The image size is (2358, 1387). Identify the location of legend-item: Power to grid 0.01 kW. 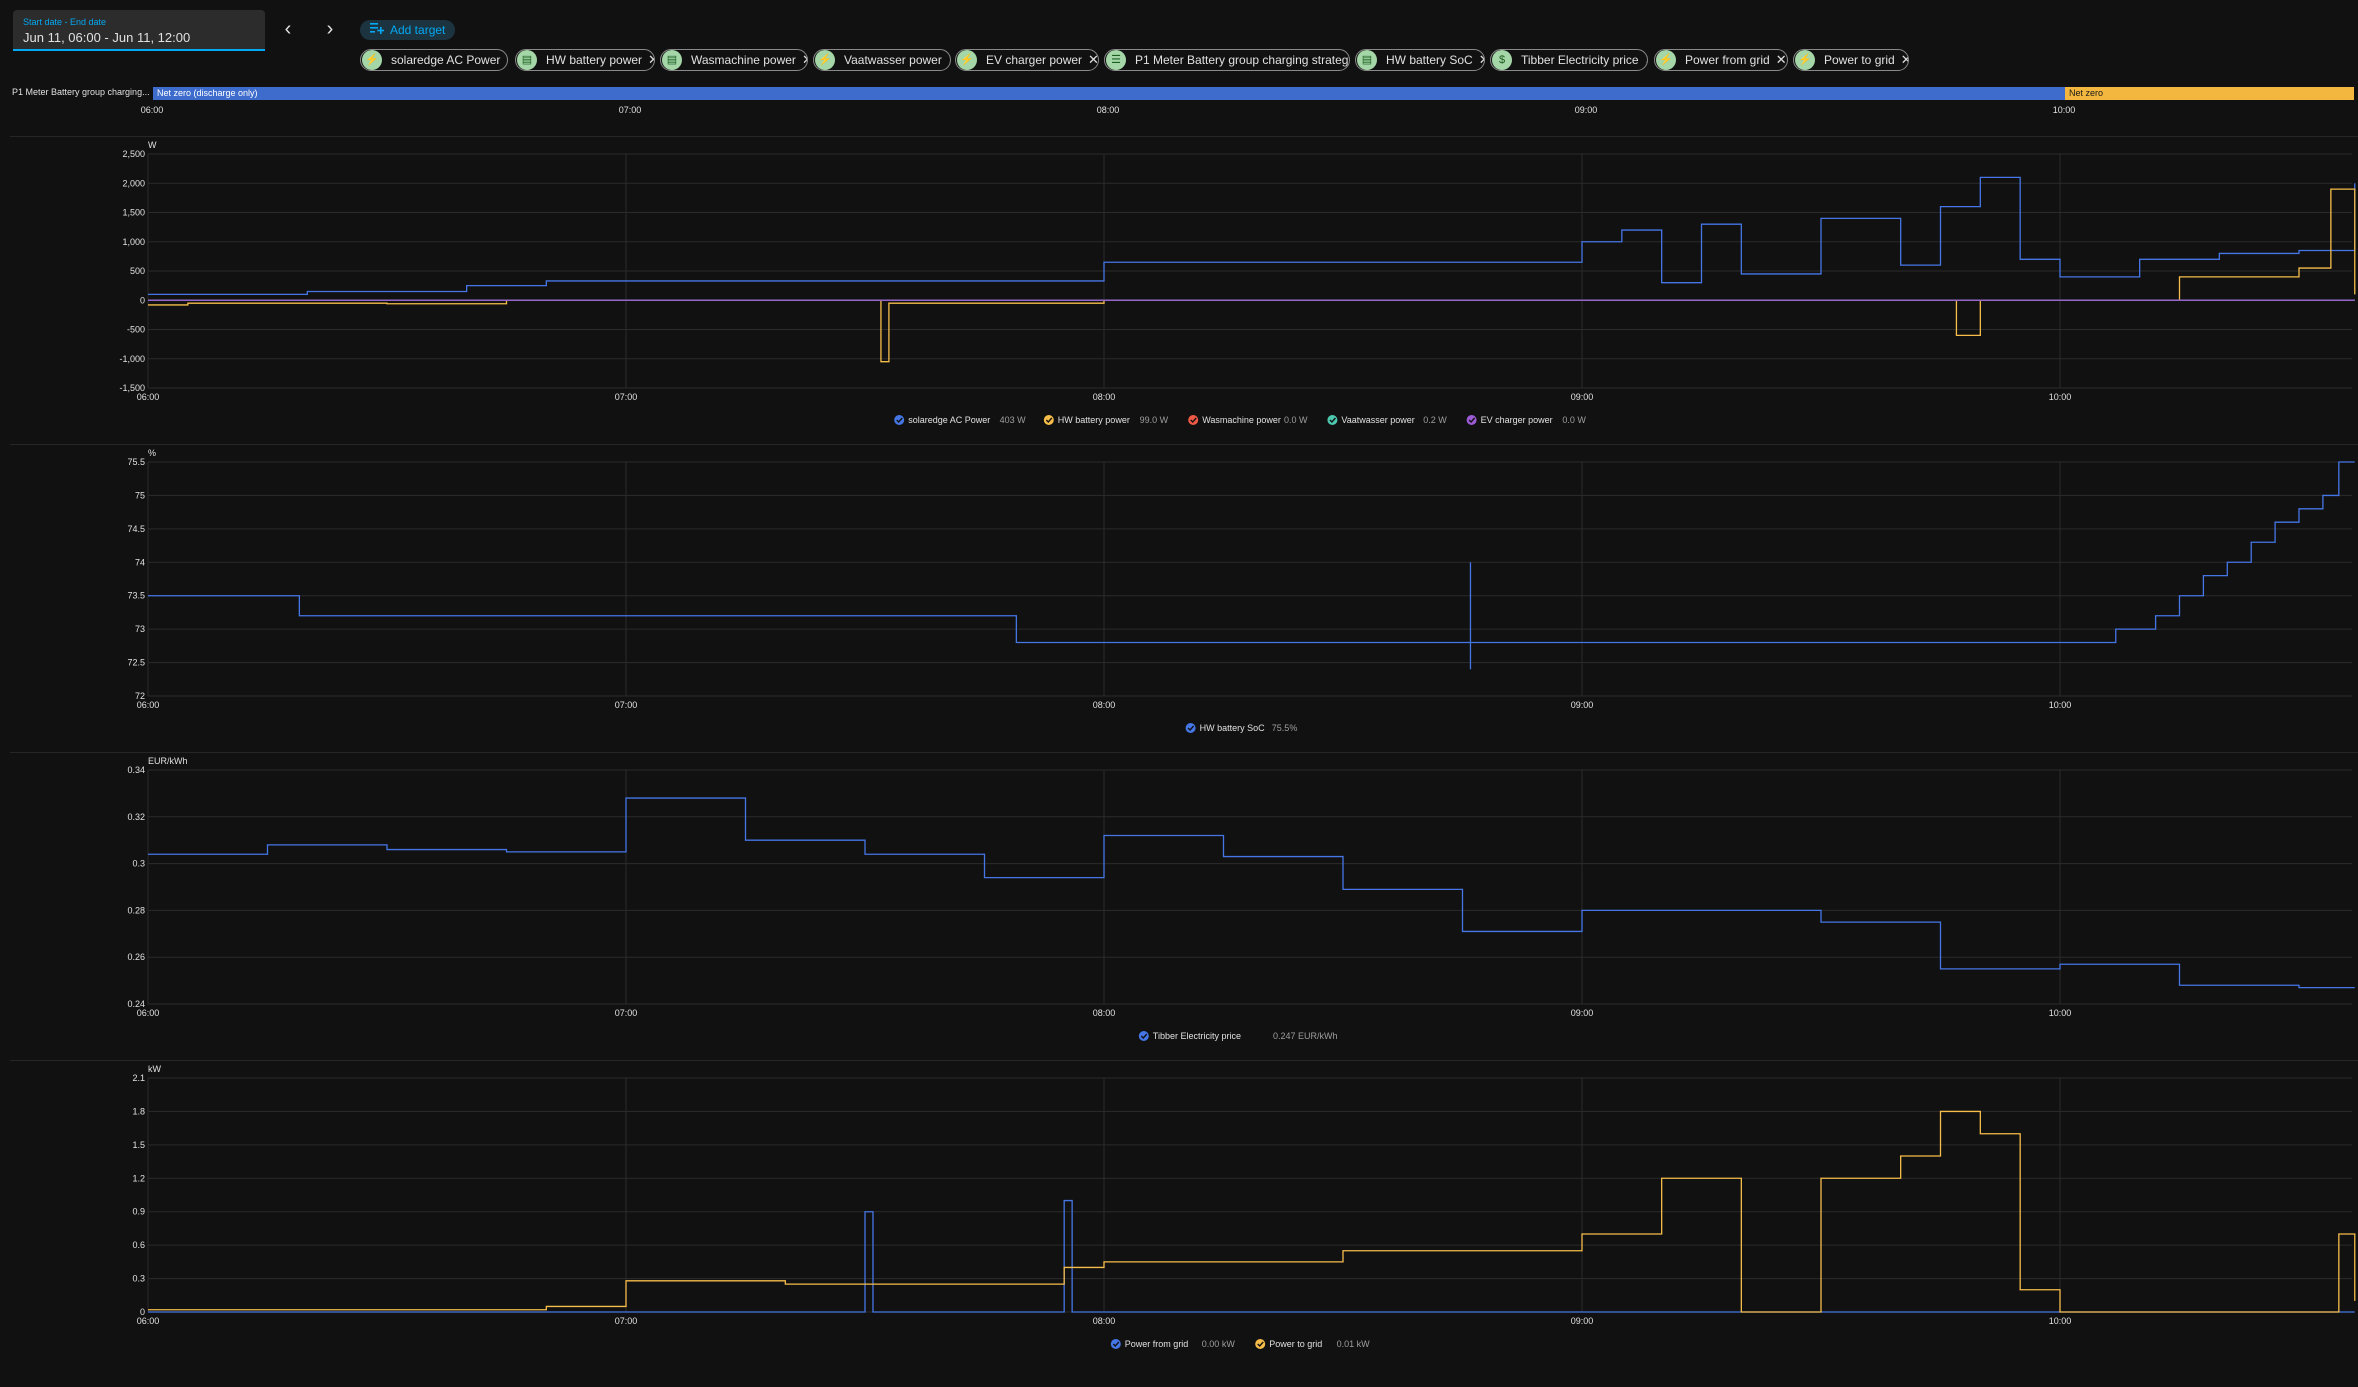
(1312, 1344).